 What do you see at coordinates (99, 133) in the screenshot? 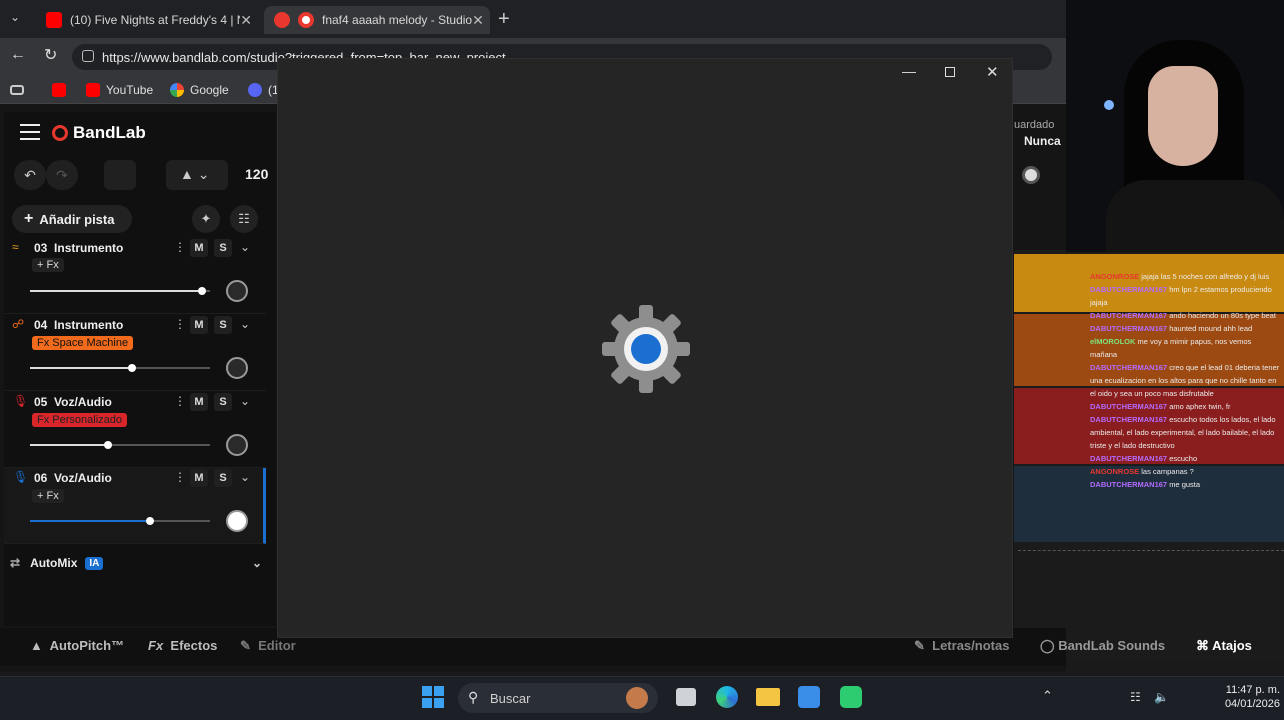
I see `bandlab-logo: BandLab` at bounding box center [99, 133].